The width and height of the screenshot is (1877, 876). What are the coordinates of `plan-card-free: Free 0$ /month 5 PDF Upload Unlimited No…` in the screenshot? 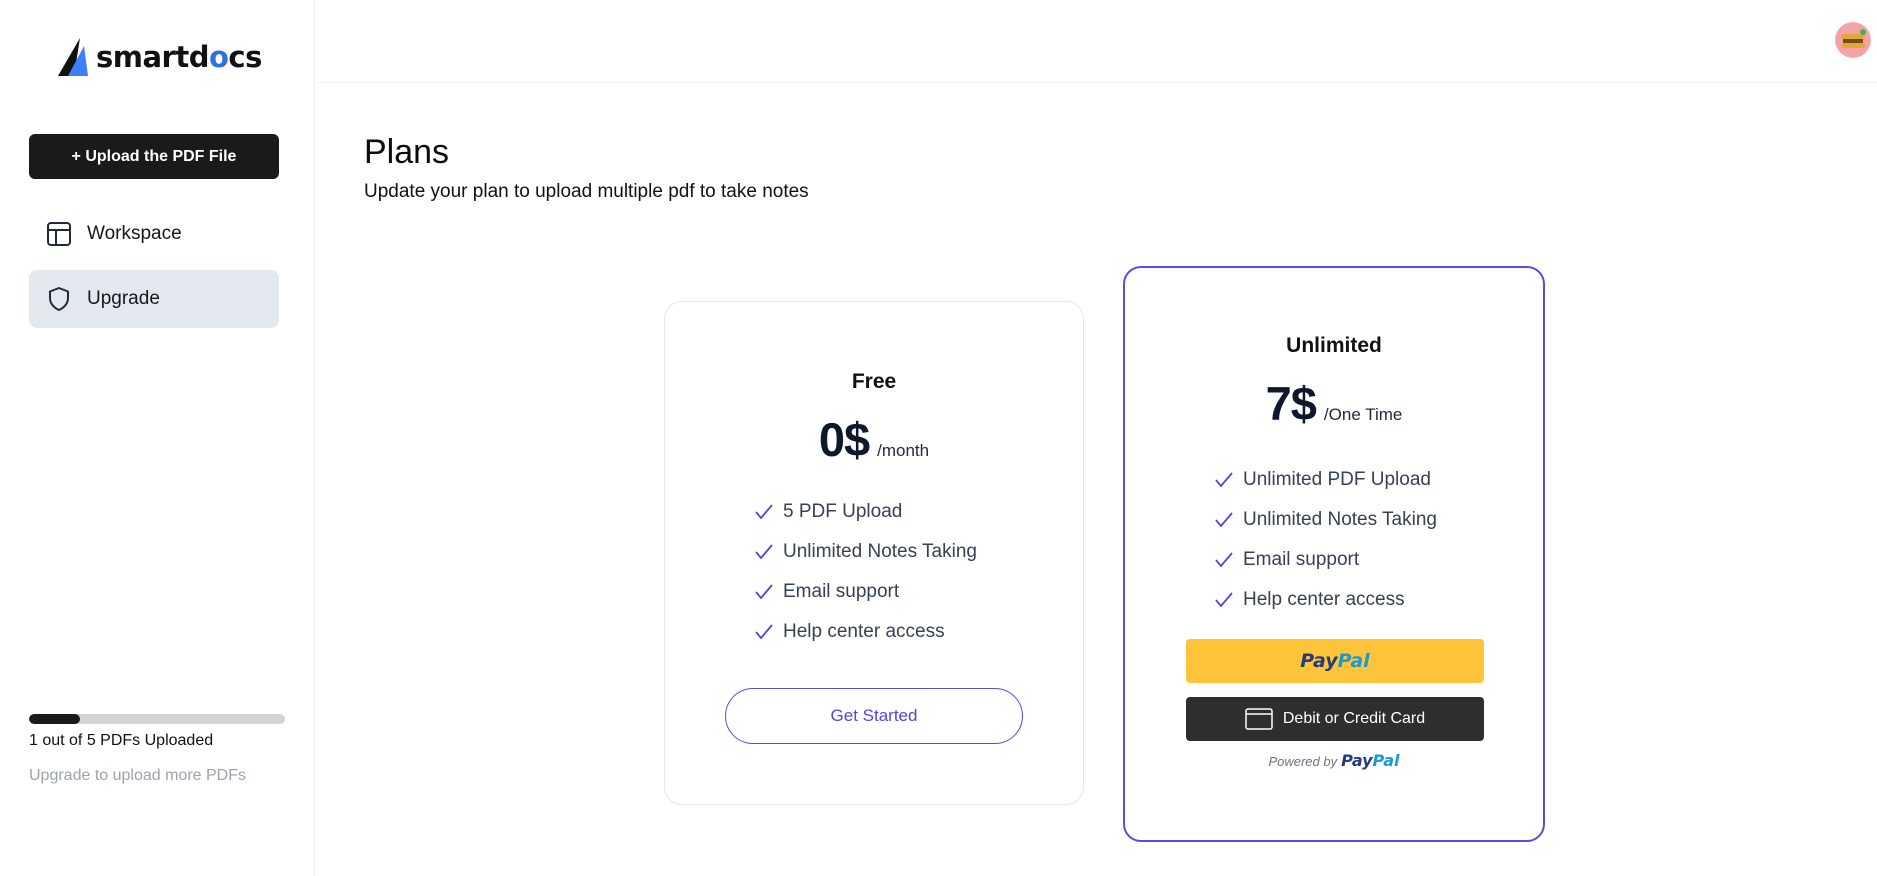 It's located at (874, 553).